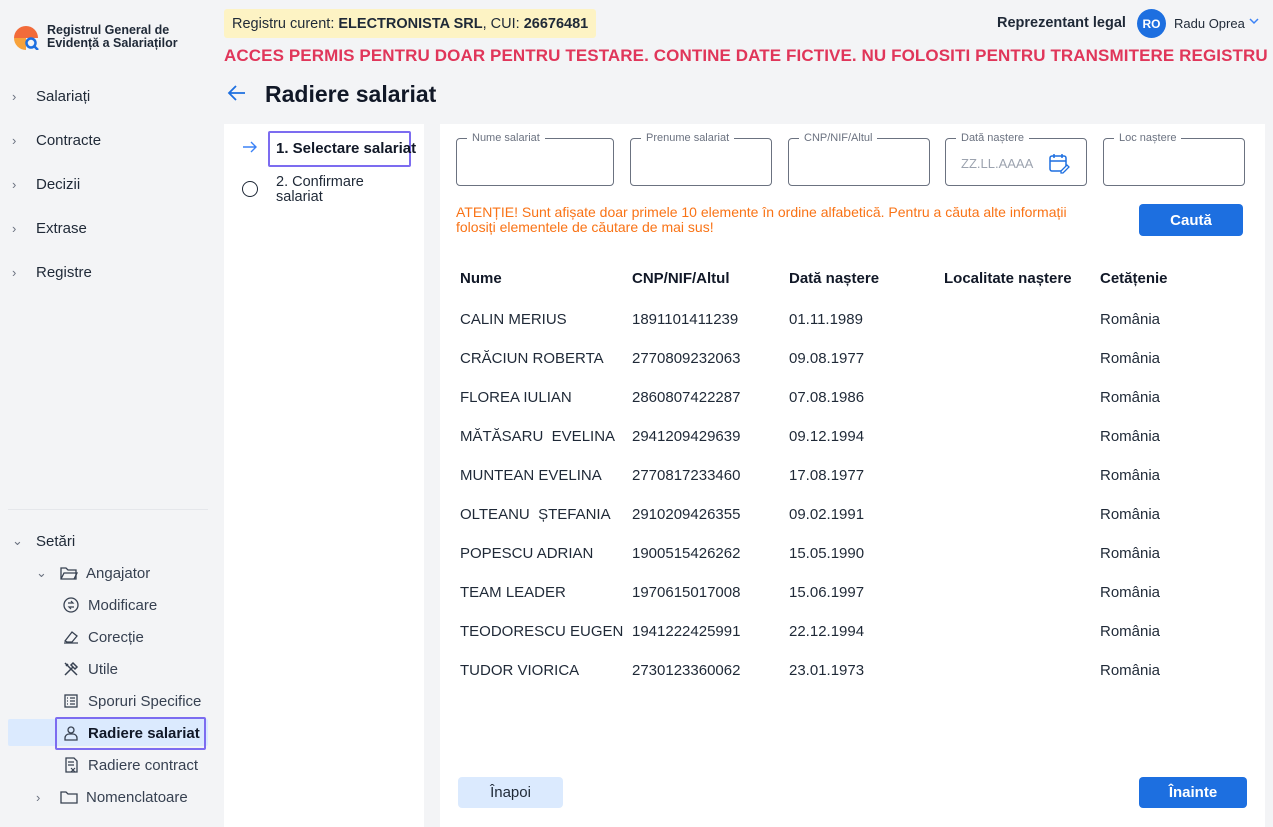  I want to click on search-button: Caută, so click(1191, 220).